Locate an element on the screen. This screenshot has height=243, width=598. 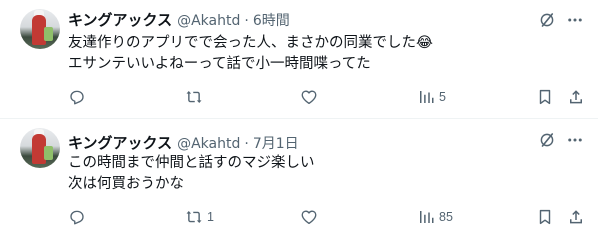
tweet-text: この時間まで仲間と話すのマジ楽しい 次は何買おうかな is located at coordinates (191, 174).